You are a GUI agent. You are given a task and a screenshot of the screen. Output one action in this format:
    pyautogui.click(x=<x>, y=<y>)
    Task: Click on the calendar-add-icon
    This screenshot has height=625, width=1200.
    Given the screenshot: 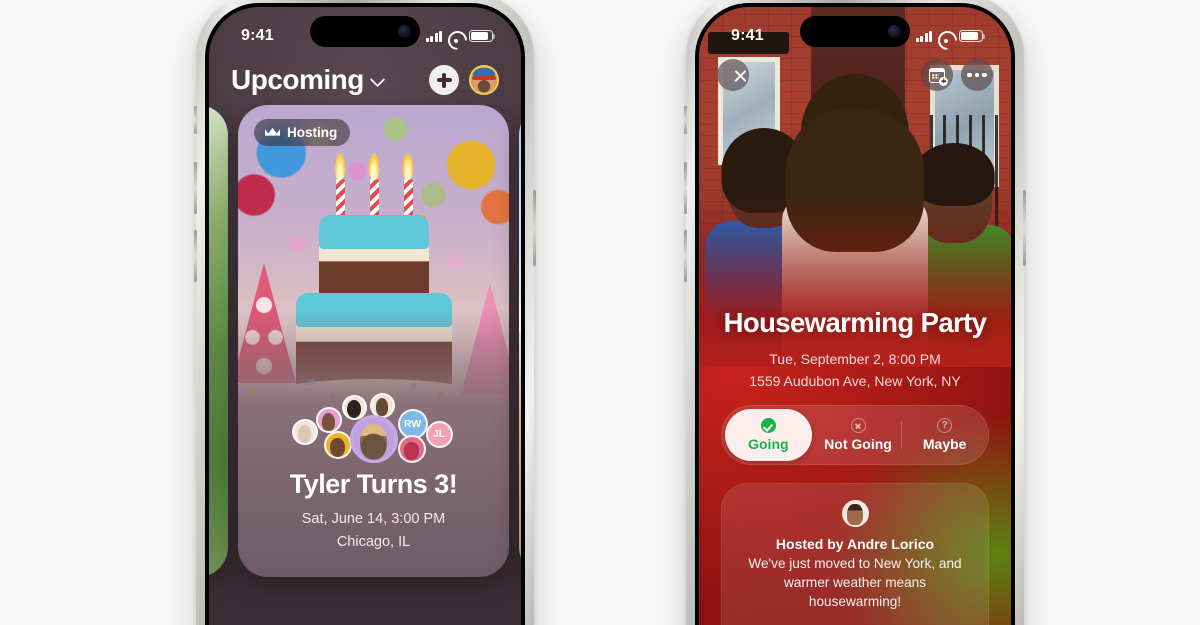 What is the action you would take?
    pyautogui.click(x=938, y=76)
    